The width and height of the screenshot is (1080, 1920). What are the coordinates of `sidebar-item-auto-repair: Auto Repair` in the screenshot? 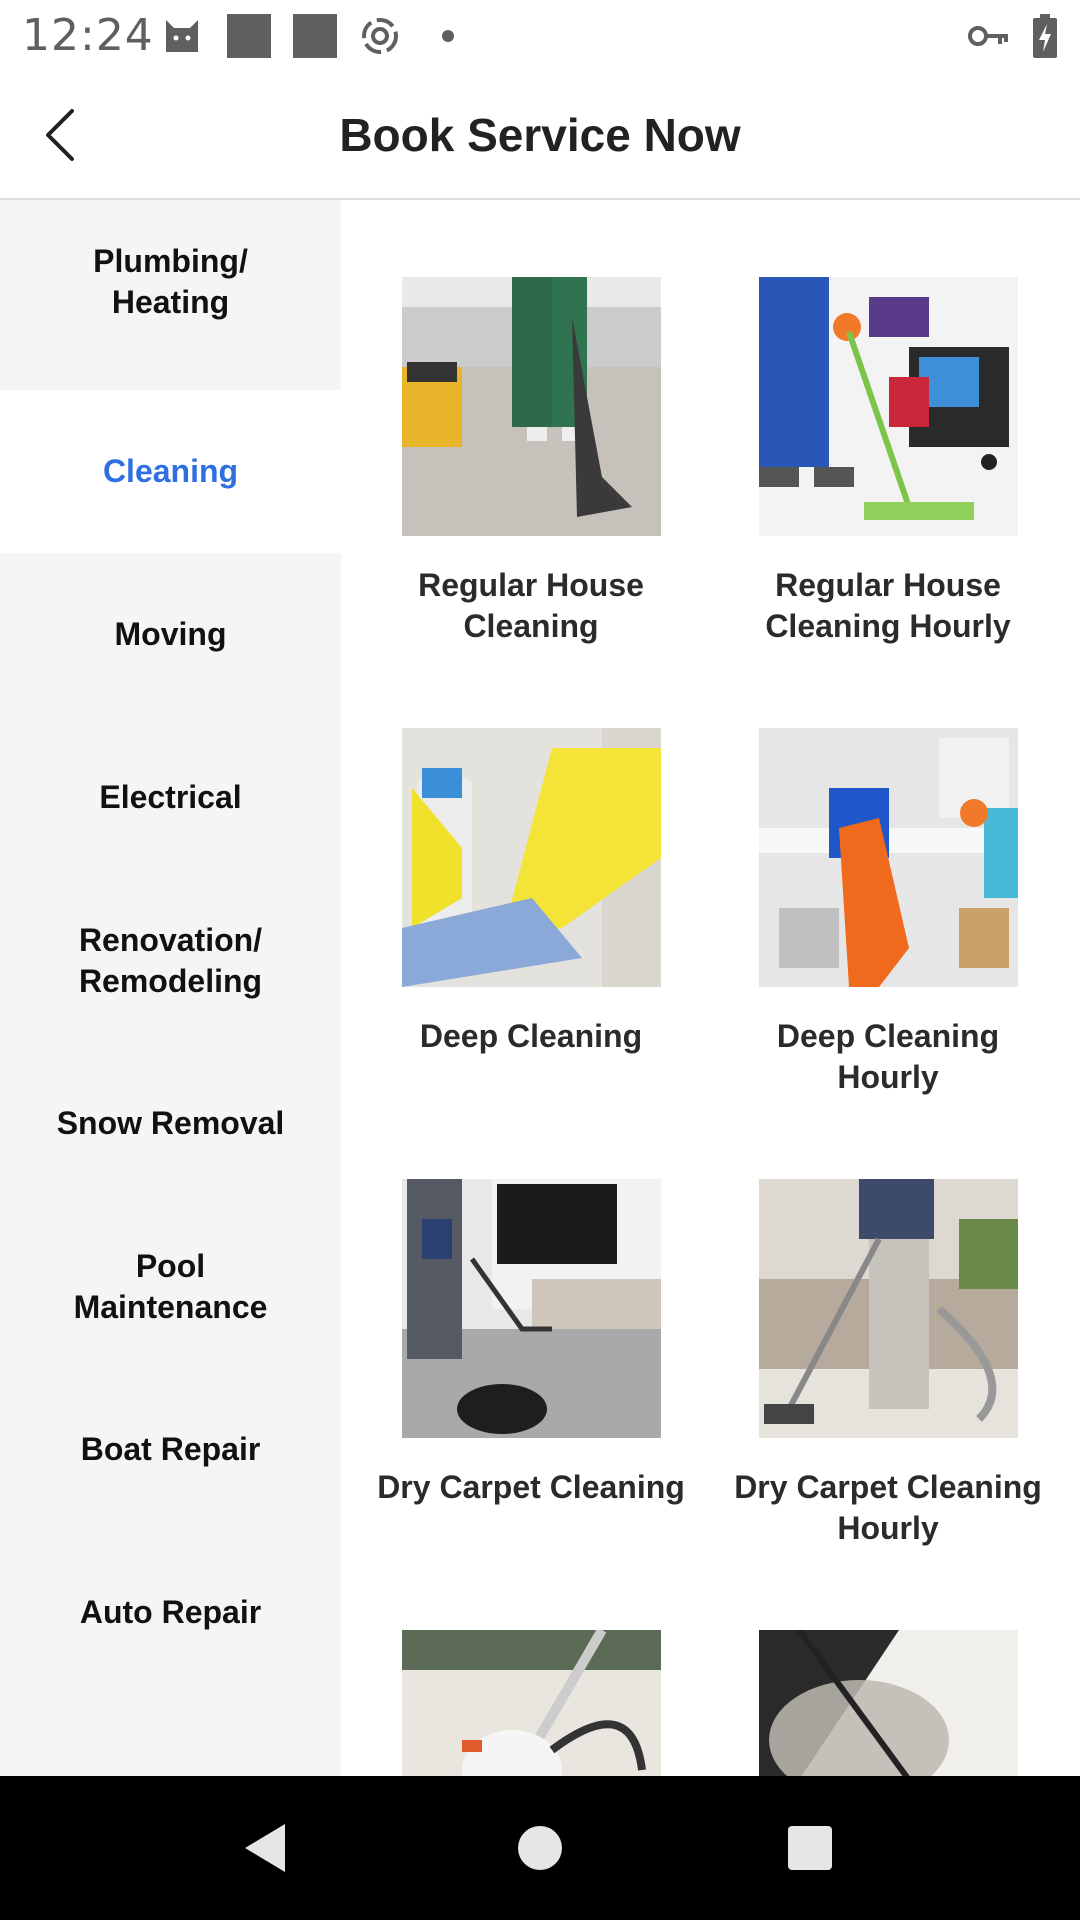 It's located at (170, 1612).